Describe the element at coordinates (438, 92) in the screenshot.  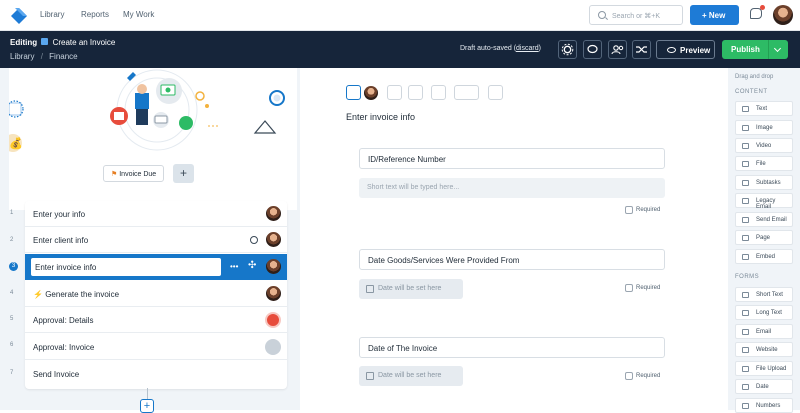
I see `conditional-logic-icon` at that location.